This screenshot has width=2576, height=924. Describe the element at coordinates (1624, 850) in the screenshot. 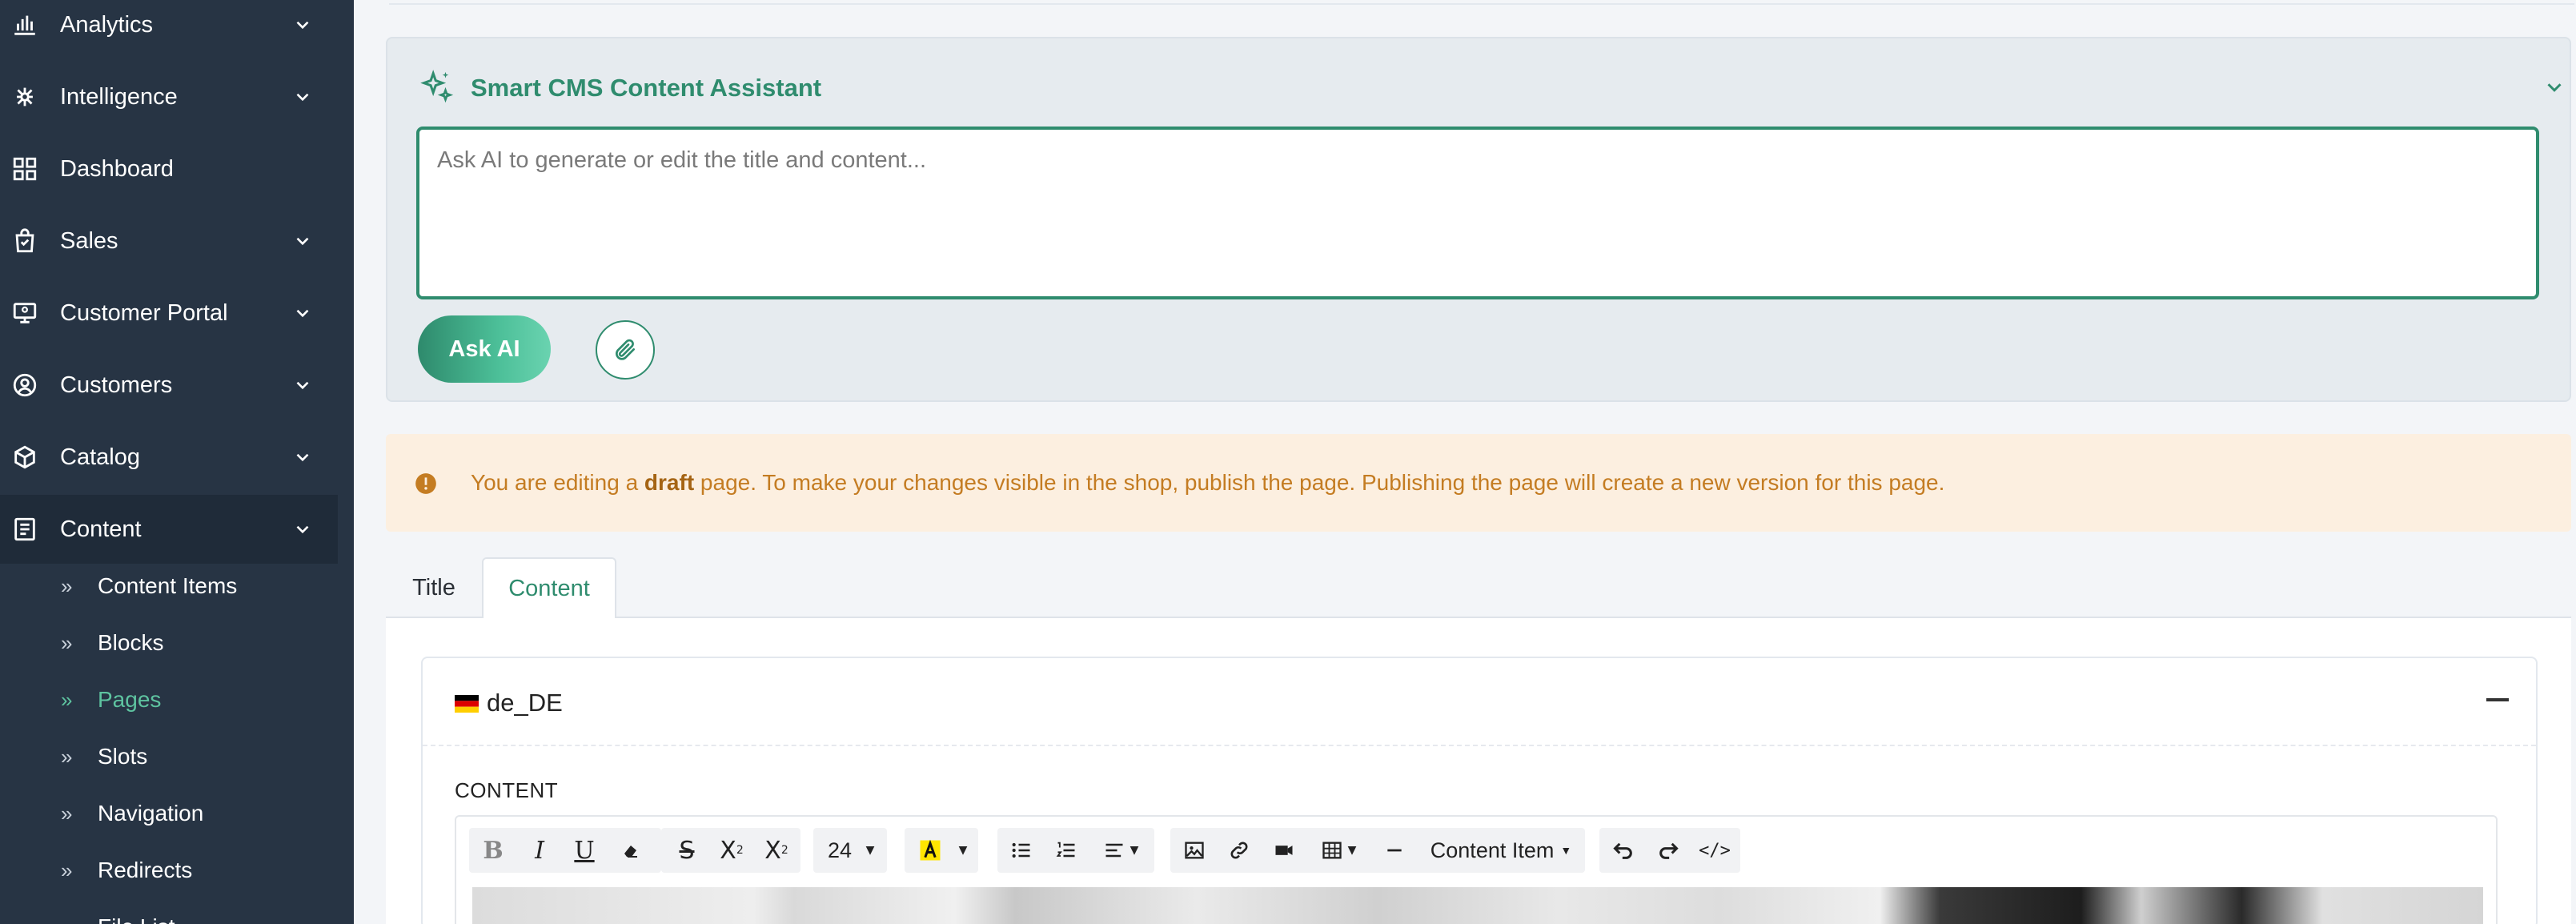

I see `undo-icon` at that location.